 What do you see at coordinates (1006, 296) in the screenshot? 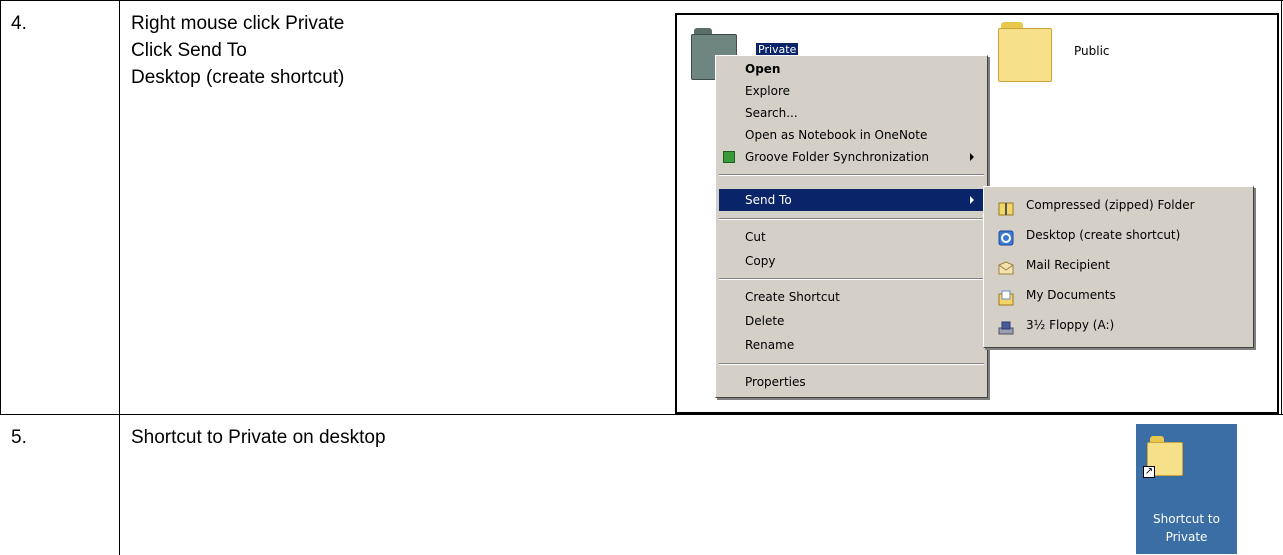
I see `my-documents-icon` at bounding box center [1006, 296].